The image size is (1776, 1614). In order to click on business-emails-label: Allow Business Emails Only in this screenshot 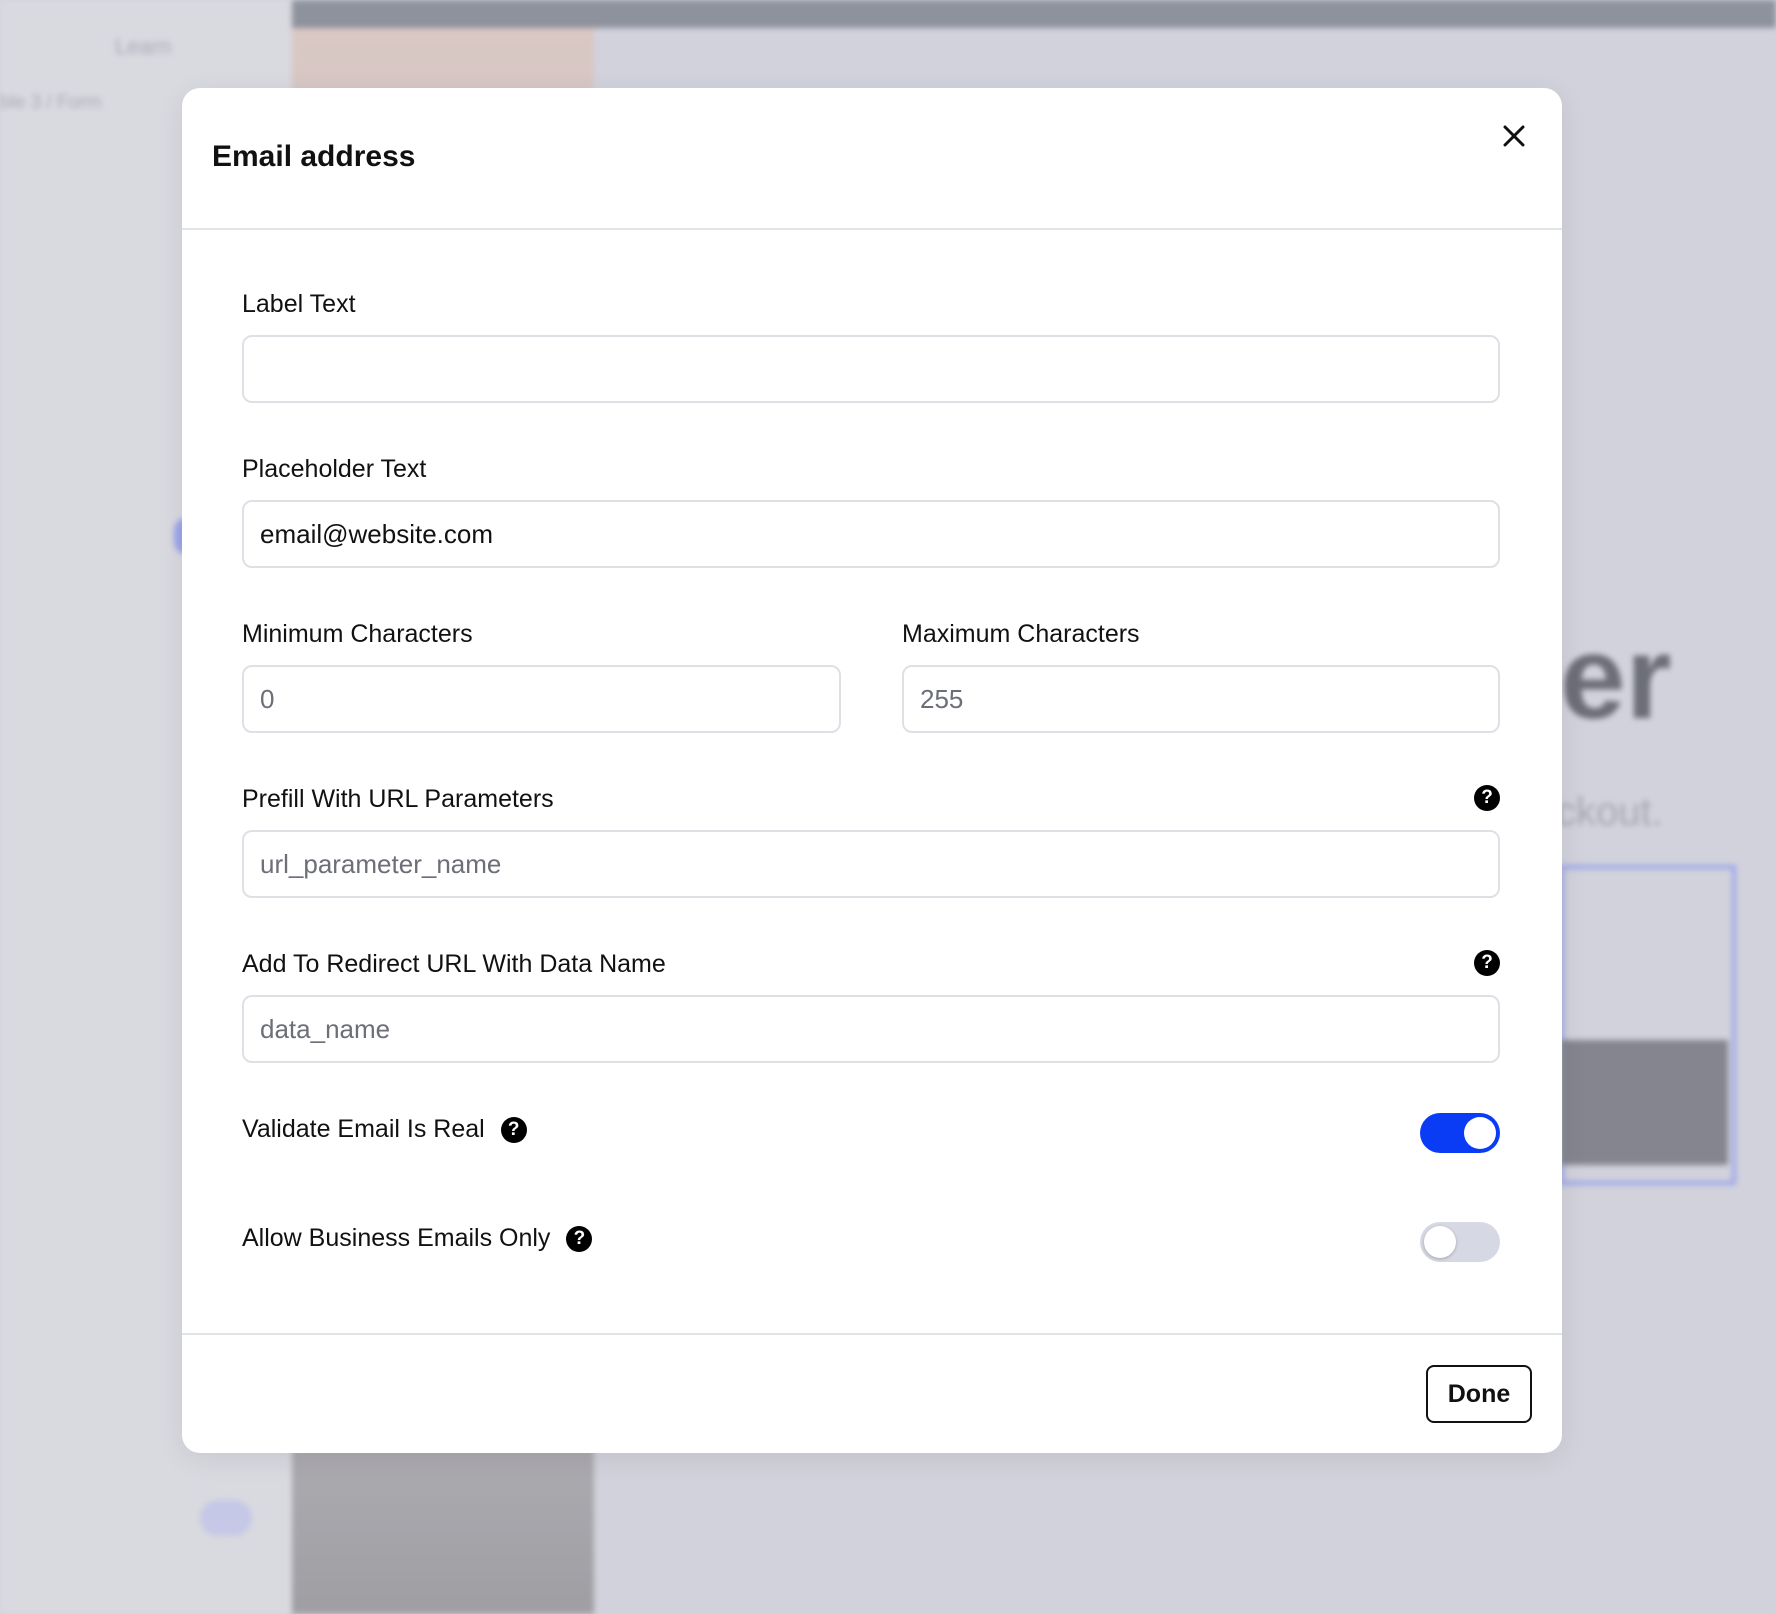, I will do `click(396, 1238)`.